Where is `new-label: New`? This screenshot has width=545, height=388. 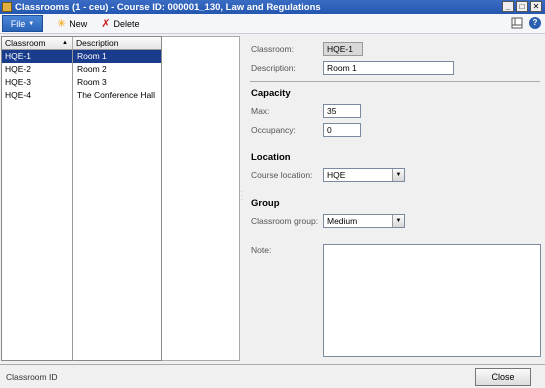
new-label: New is located at coordinates (78, 23).